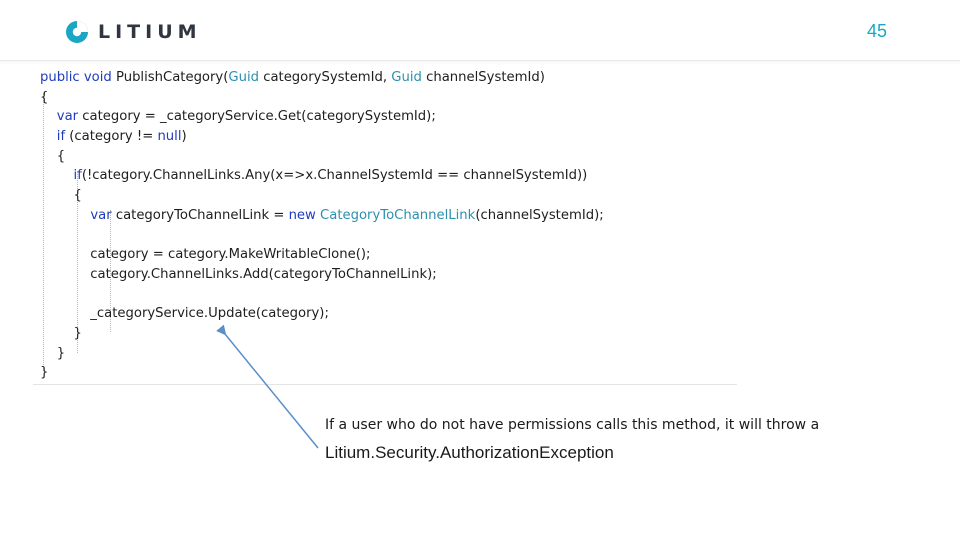 This screenshot has height=540, width=960. Describe the element at coordinates (469, 452) in the screenshot. I see `exception-name: Litium.Security.AuthorizationException` at that location.